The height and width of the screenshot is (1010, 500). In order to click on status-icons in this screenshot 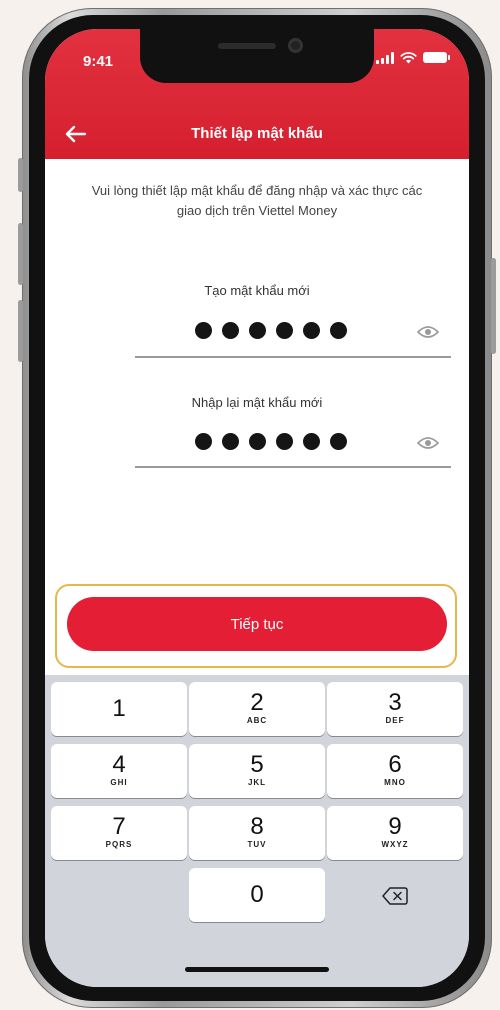, I will do `click(413, 57)`.